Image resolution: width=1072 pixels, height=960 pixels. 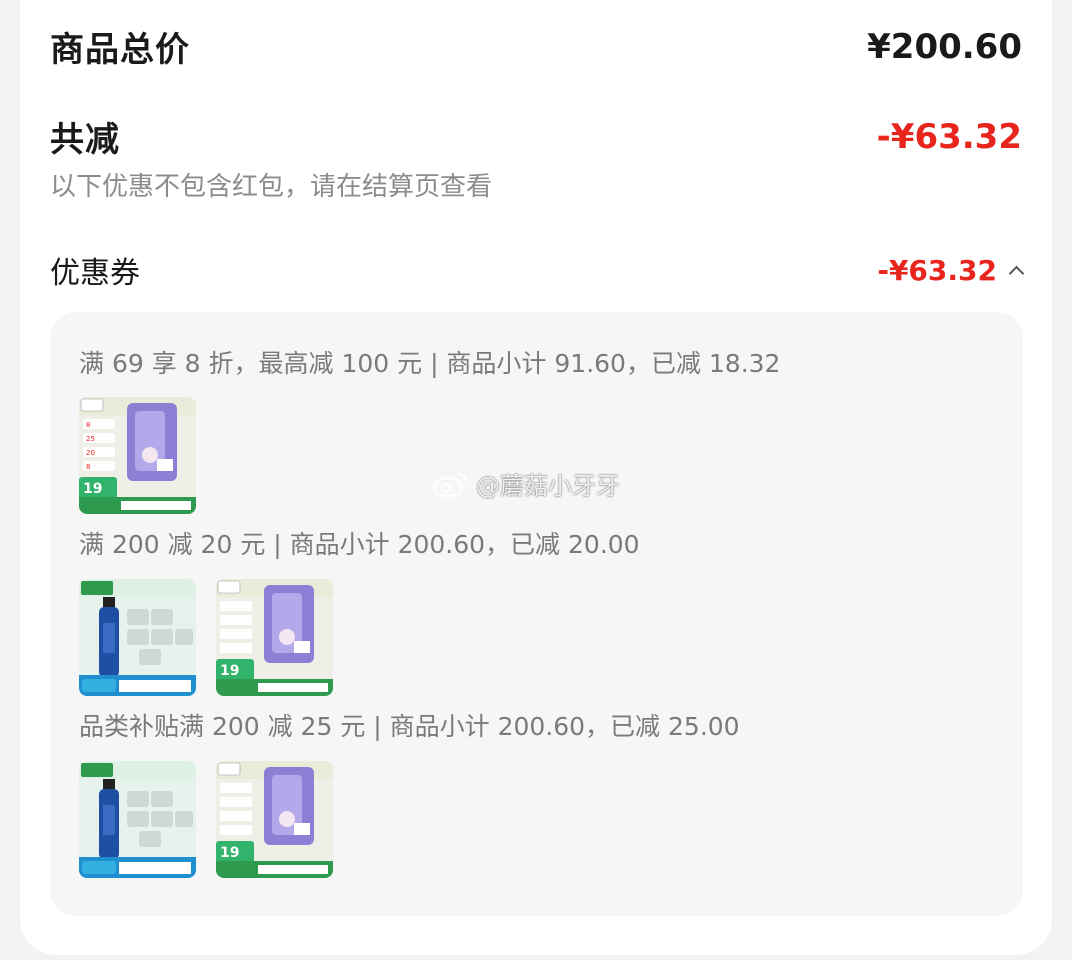 I want to click on total-price-row: 商品总价 ¥200.60, so click(x=536, y=46).